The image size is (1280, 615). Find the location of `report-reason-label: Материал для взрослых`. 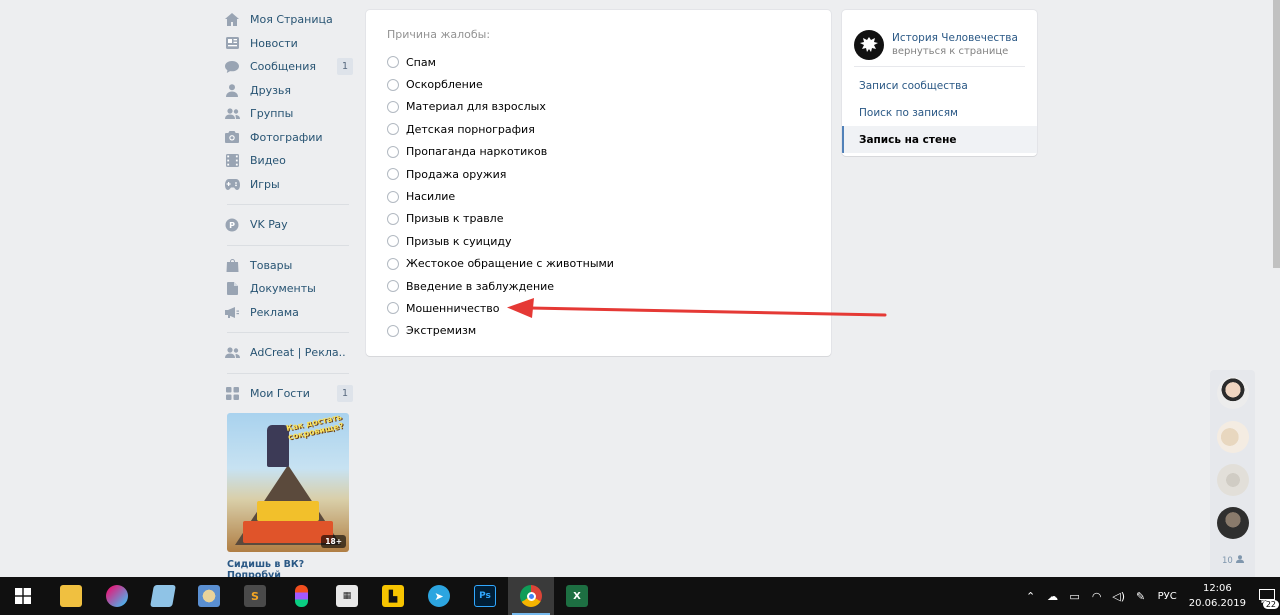

report-reason-label: Материал для взрослых is located at coordinates (476, 106).